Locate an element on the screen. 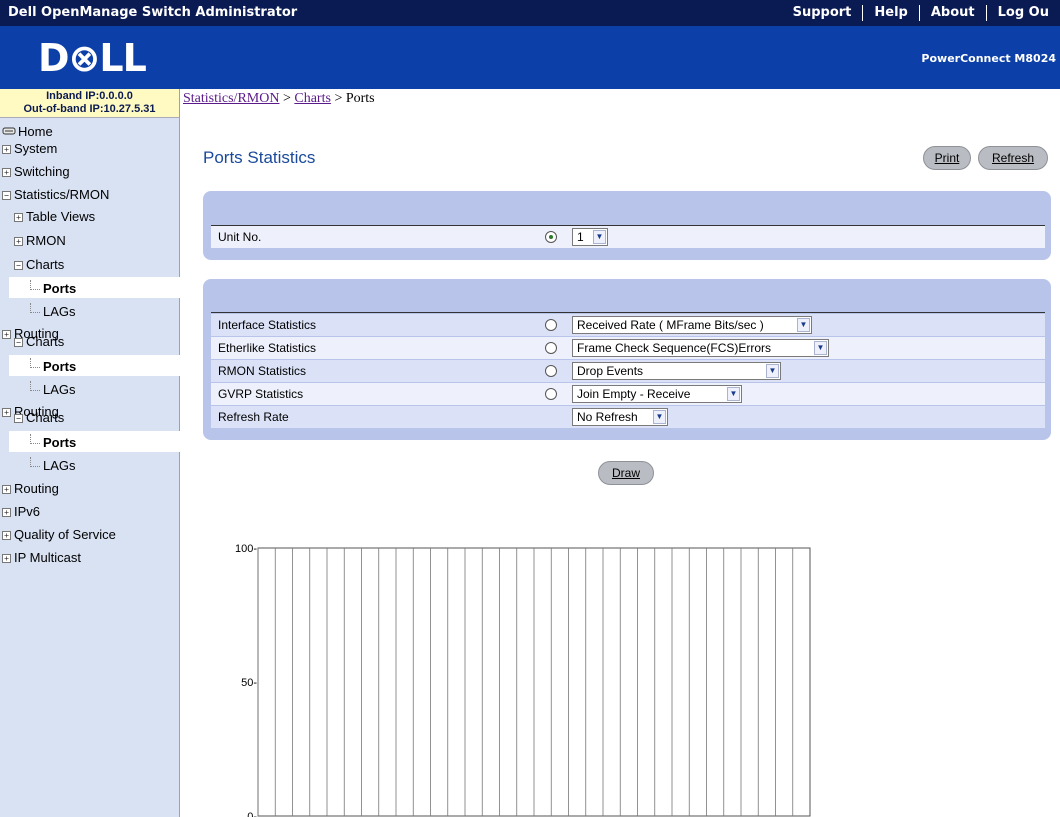 The height and width of the screenshot is (817, 1060). help-link: Help is located at coordinates (890, 13).